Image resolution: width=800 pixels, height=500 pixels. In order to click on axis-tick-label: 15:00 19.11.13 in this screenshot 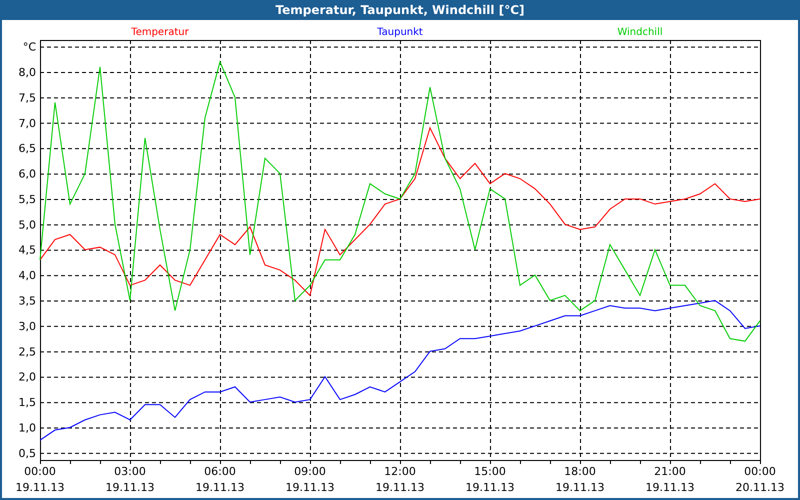, I will do `click(490, 479)`.